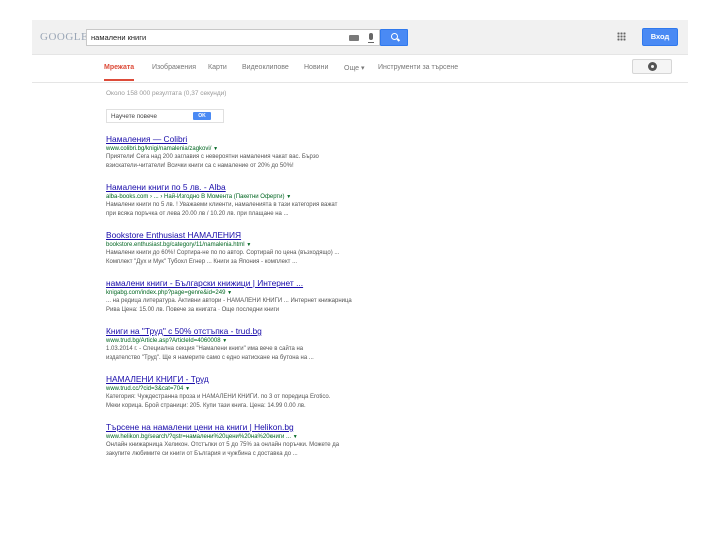 Image resolution: width=720 pixels, height=540 pixels. Describe the element at coordinates (660, 37) in the screenshot. I see `signin-button: Вход` at that location.